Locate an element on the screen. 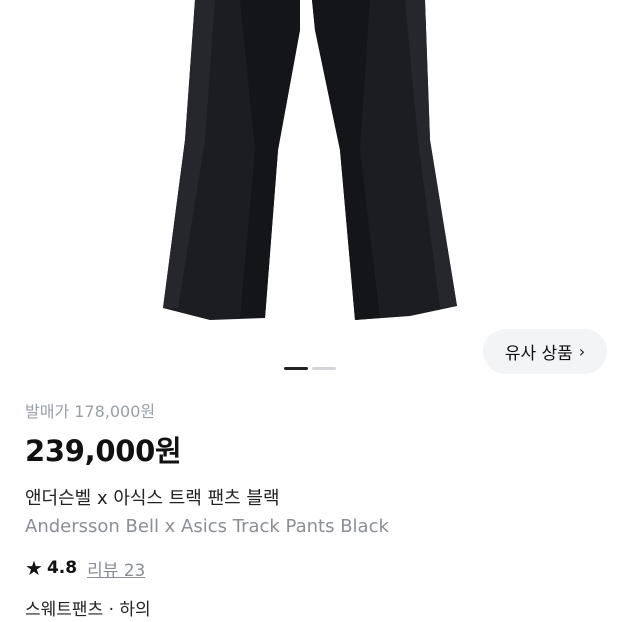 The image size is (620, 622). image-pagination is located at coordinates (310, 369).